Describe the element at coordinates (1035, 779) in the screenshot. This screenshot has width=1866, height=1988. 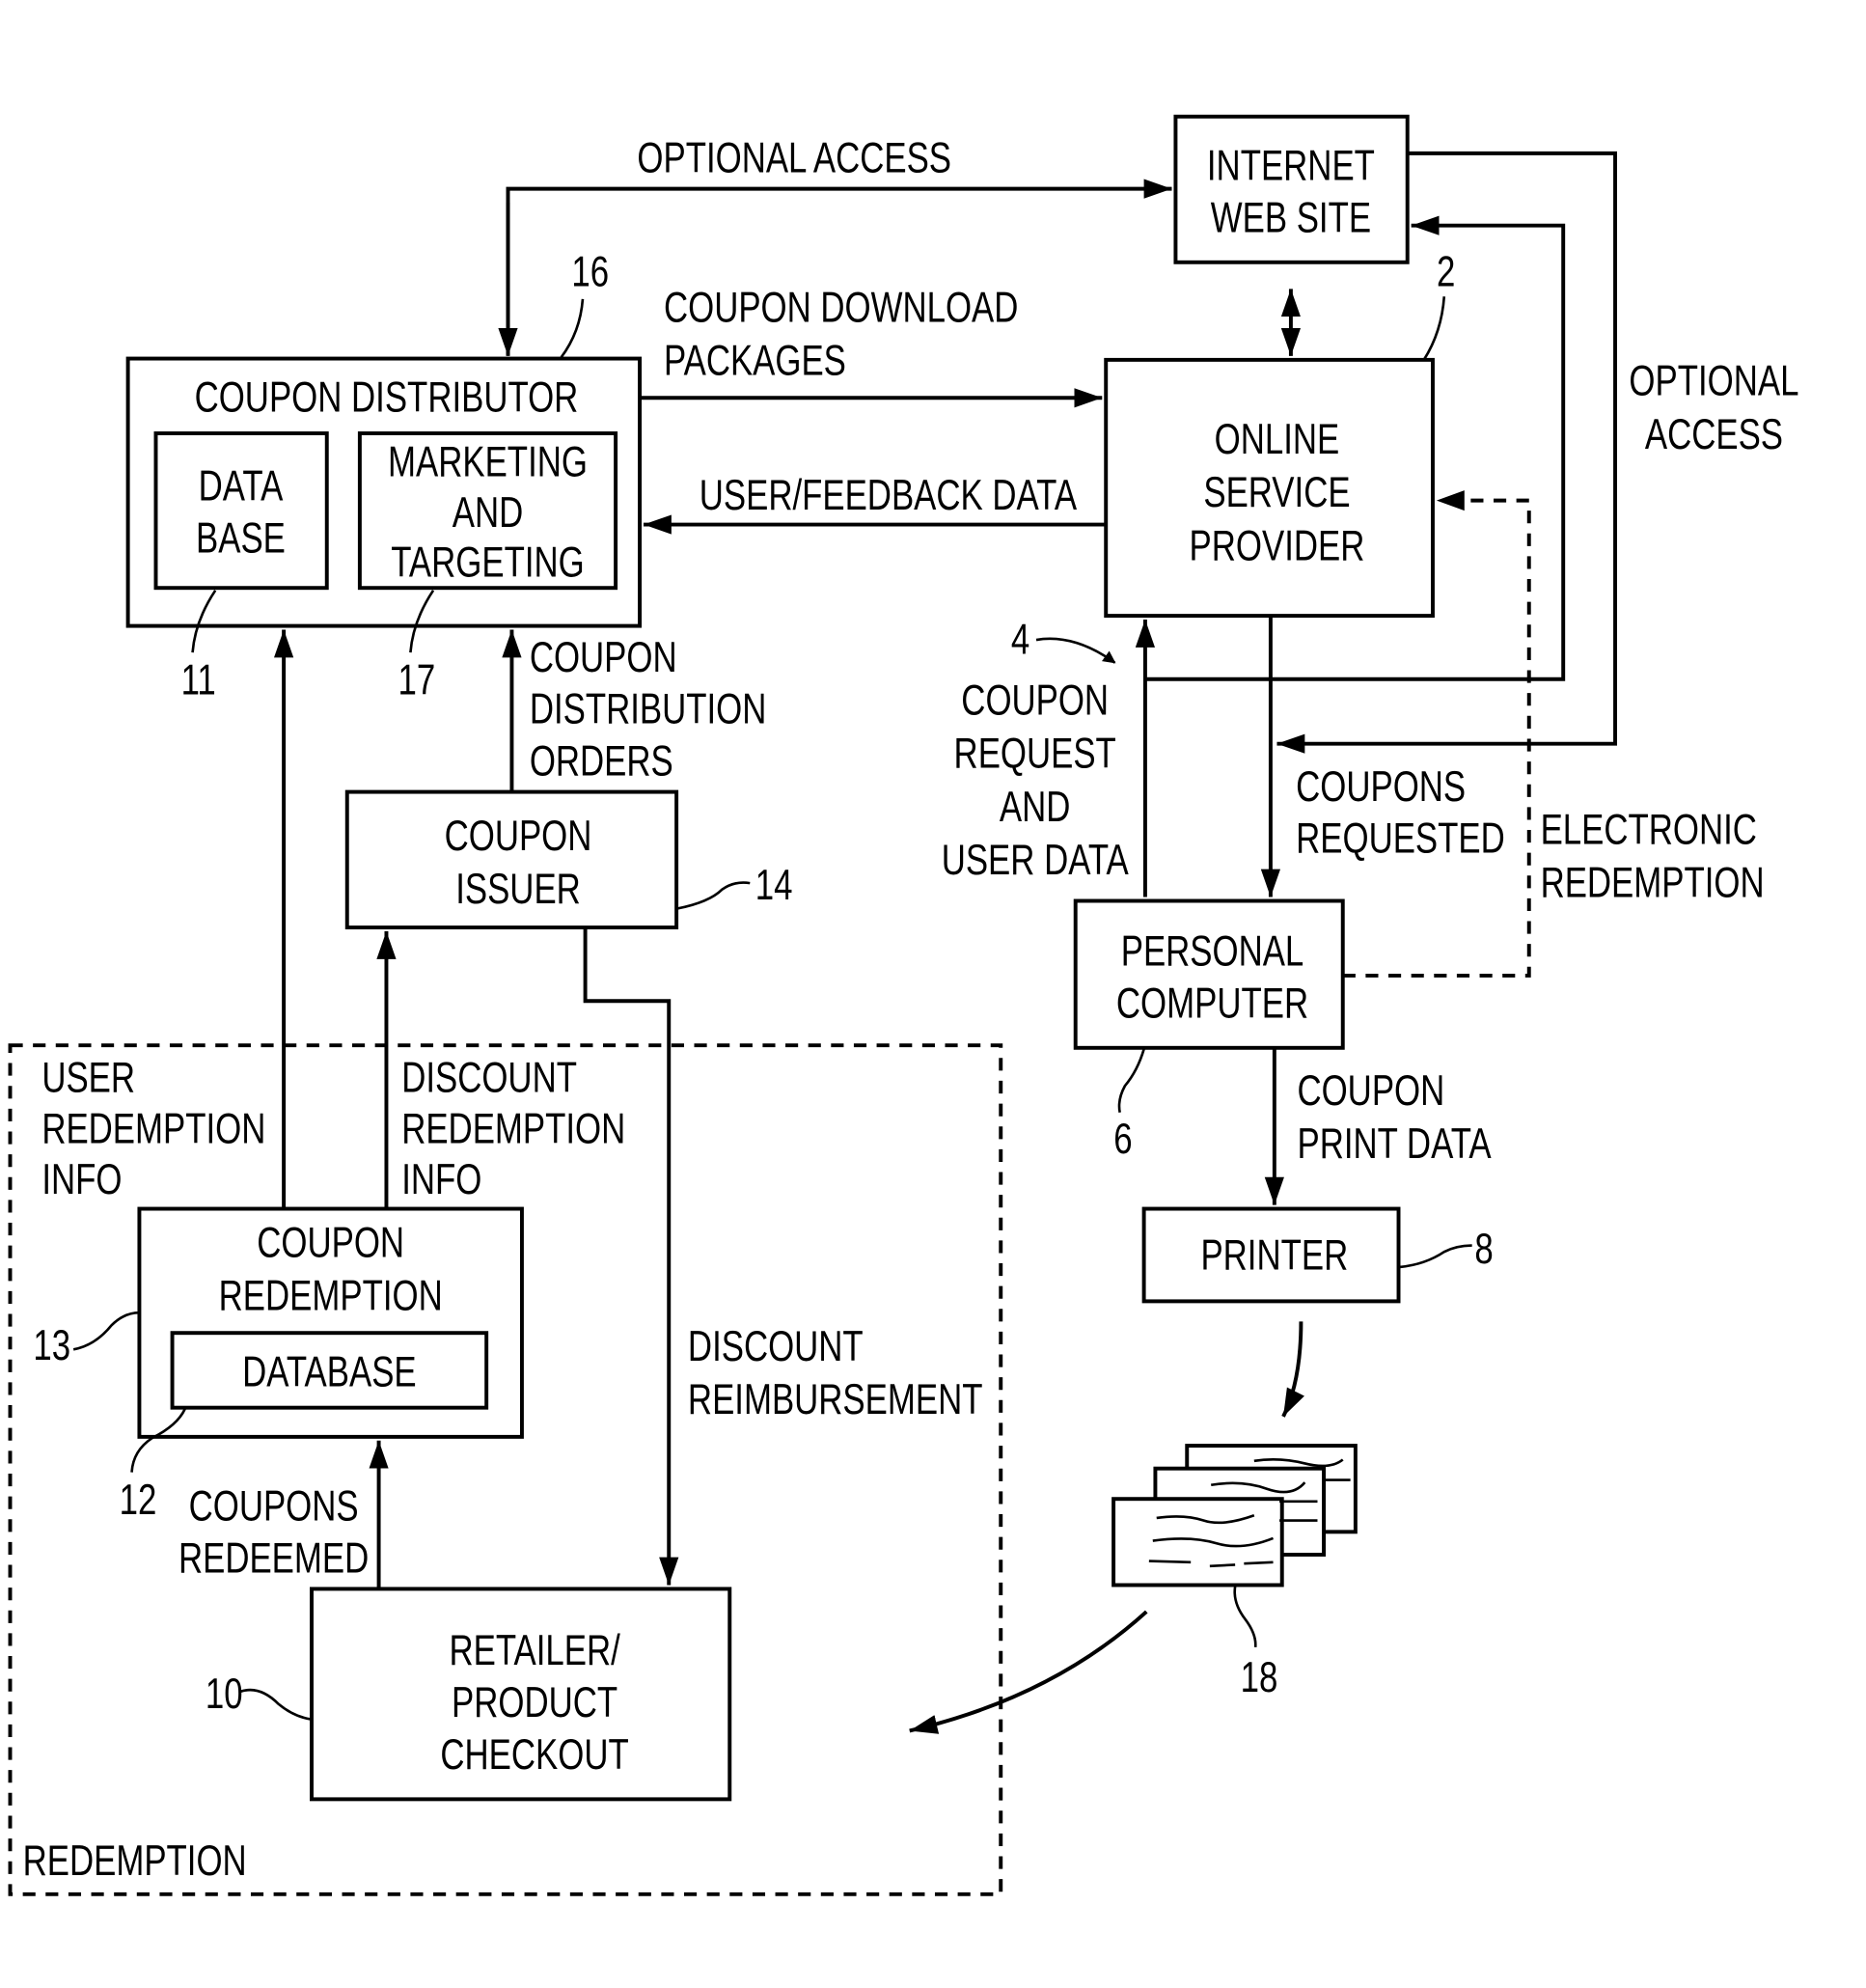
I see `coupon-request-label: COUPON REQUEST AND USER DATA` at that location.